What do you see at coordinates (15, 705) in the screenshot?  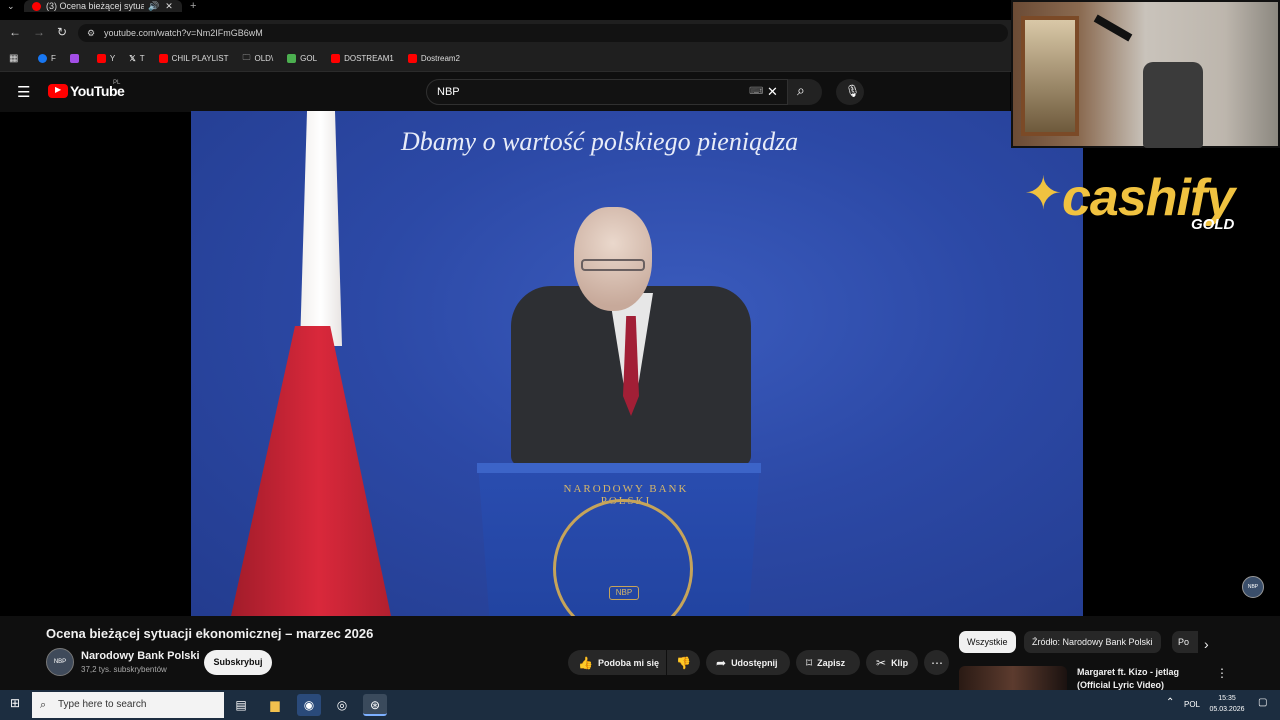 I see `windows-start-icon: ⊞` at bounding box center [15, 705].